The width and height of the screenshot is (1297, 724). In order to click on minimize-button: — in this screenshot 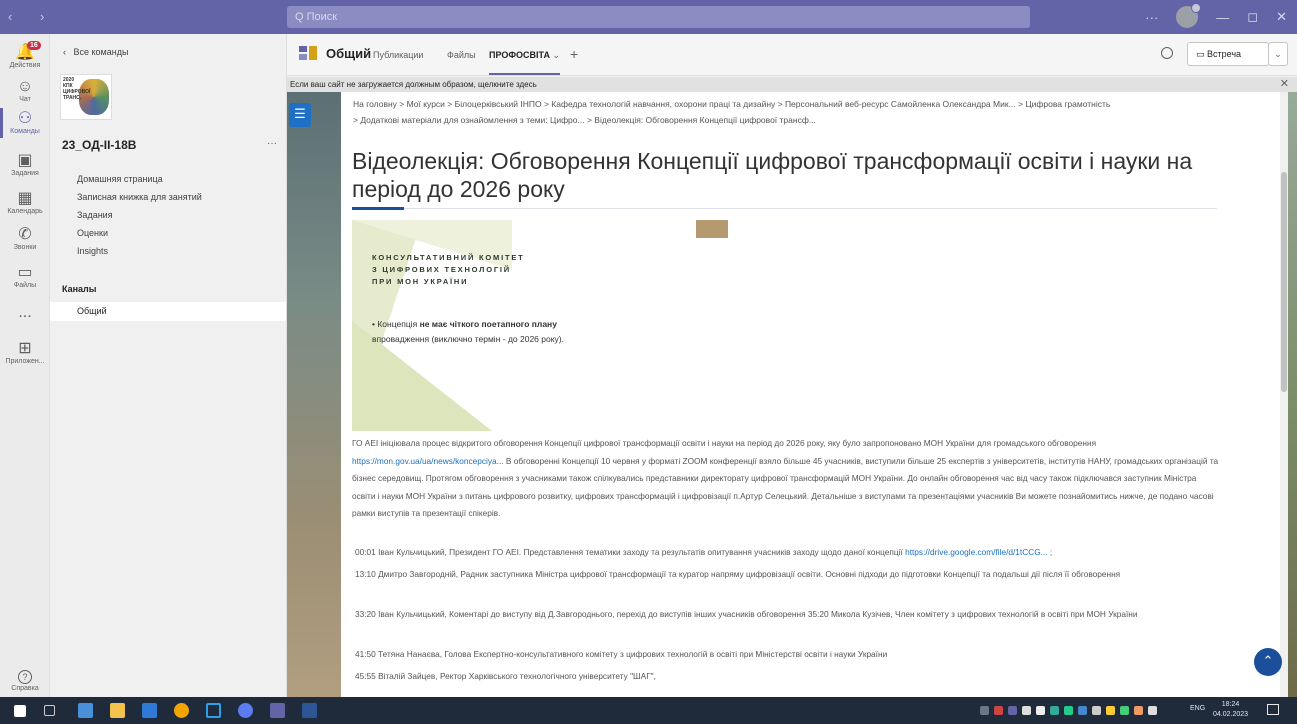, I will do `click(1222, 17)`.